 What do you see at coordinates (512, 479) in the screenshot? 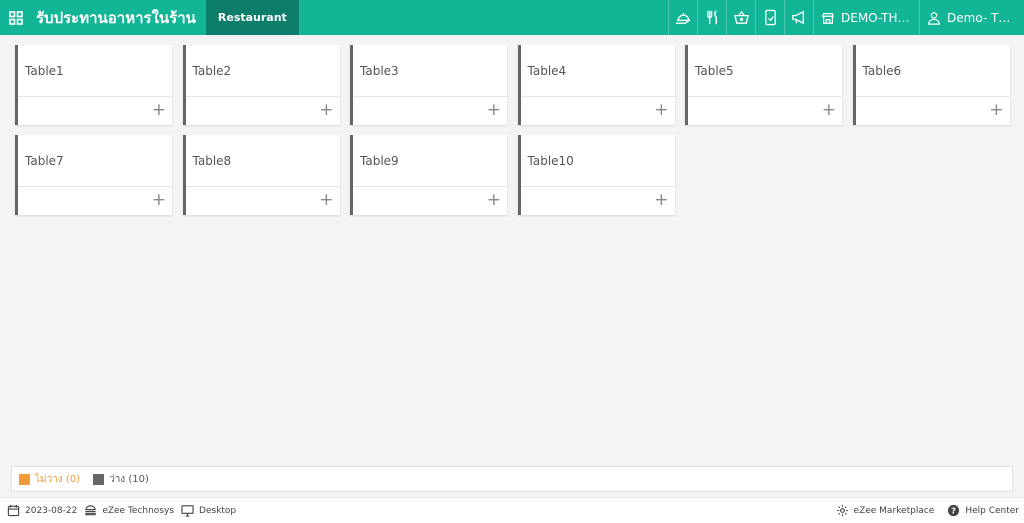
I see `status-legend: ไม่ว่าง (0) ว่าง (10)` at bounding box center [512, 479].